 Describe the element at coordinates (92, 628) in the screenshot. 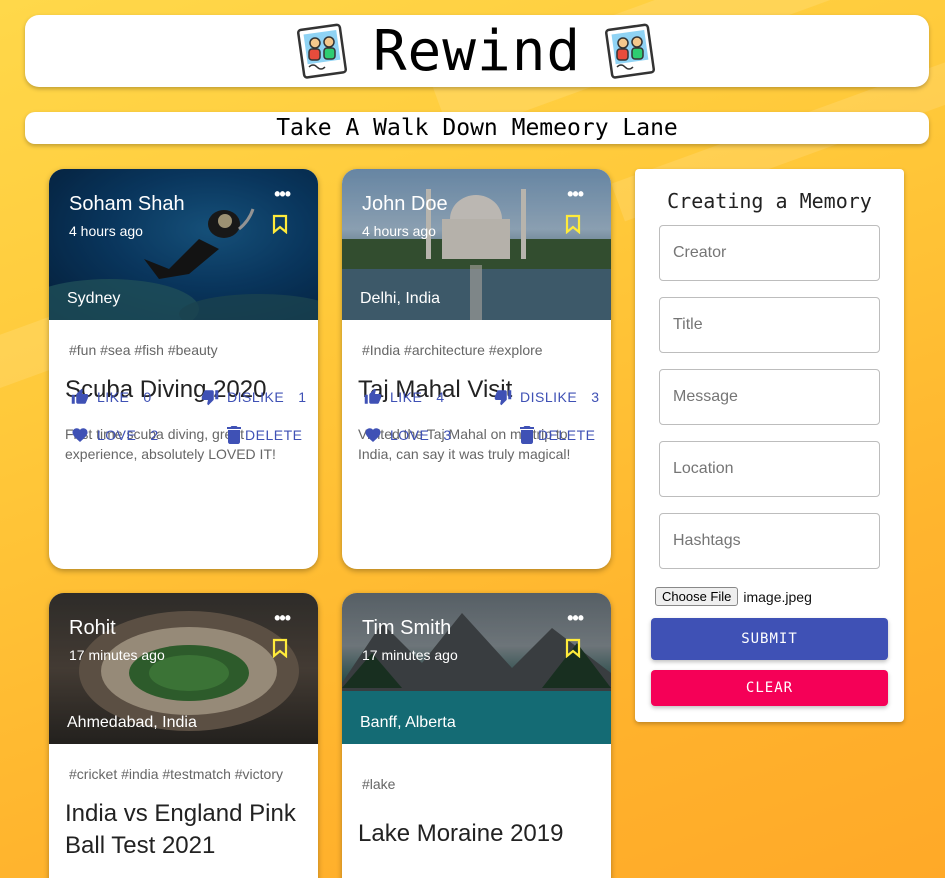

I see `card-creator: Rohit` at that location.